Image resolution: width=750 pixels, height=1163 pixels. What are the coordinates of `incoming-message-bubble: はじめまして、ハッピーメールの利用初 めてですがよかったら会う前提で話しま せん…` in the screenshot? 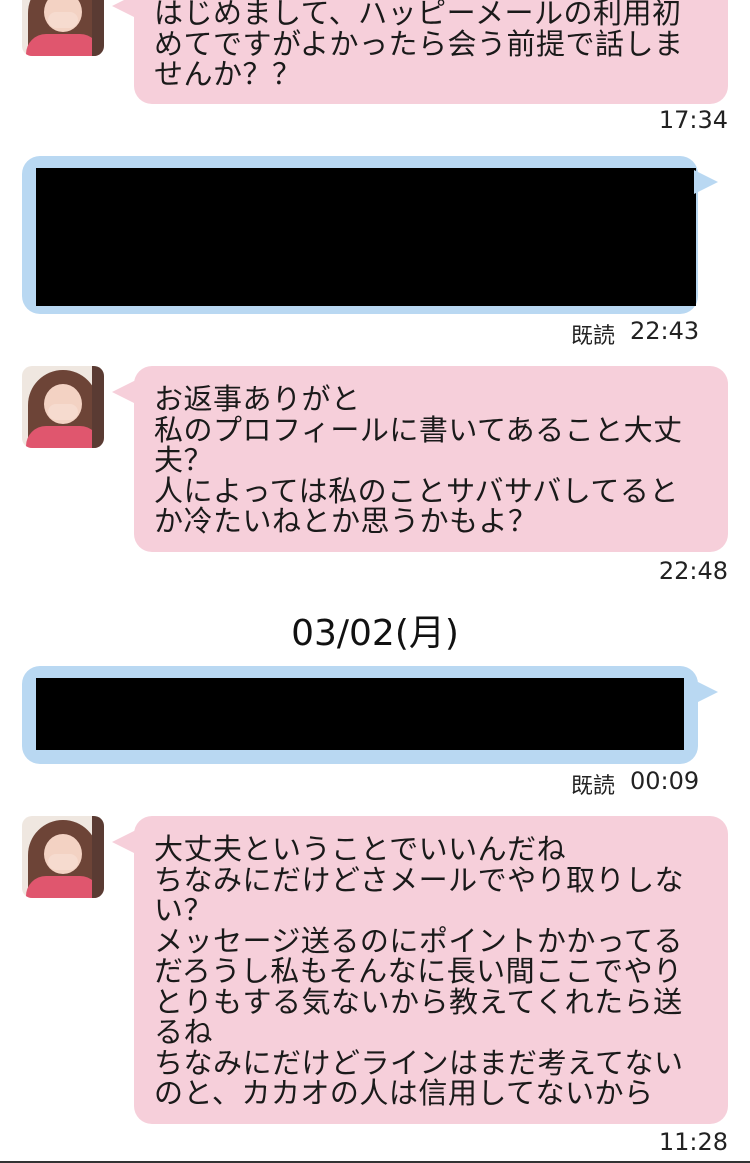 It's located at (420, 52).